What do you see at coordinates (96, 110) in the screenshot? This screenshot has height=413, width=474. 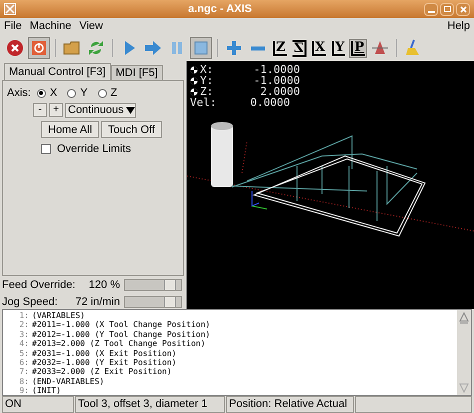 I see `jog-mode-value: Continuous` at bounding box center [96, 110].